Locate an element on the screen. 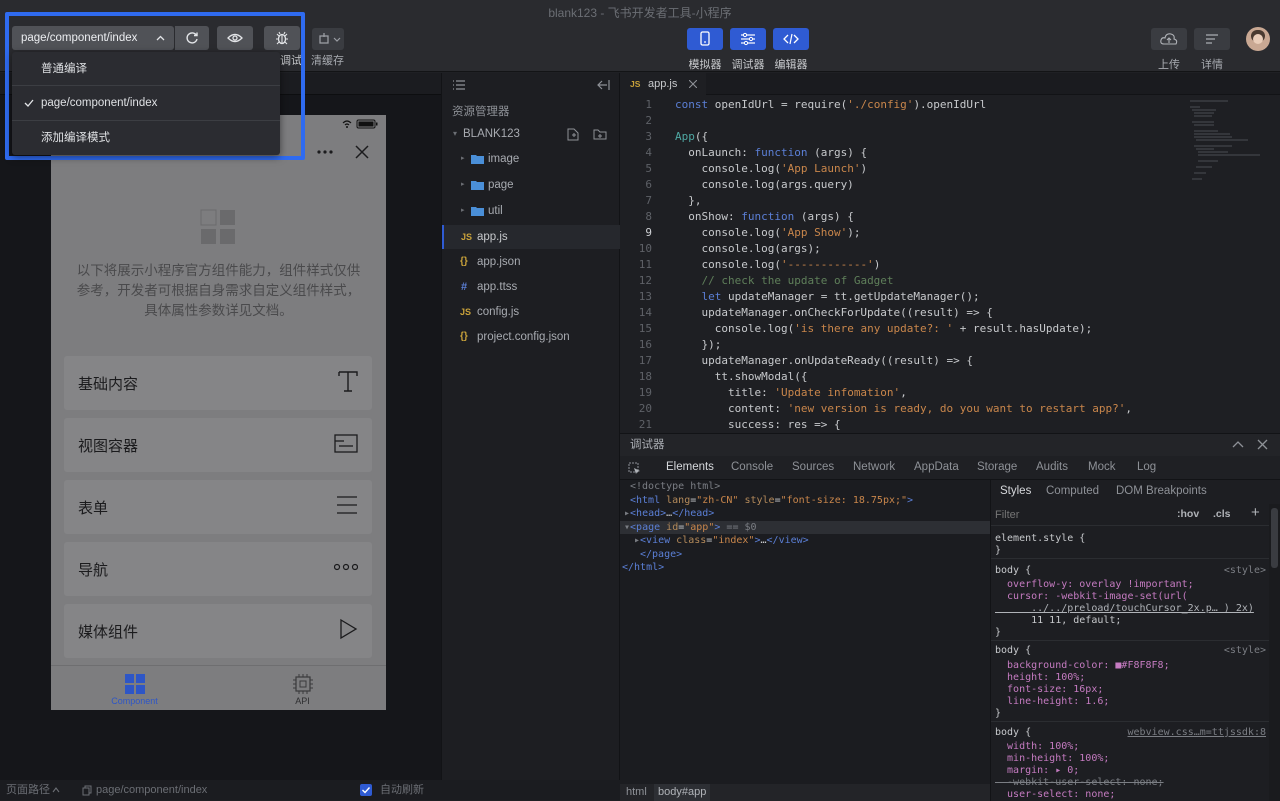  style-line: ../../preload/touchCursor_2x.p… ) 2x) is located at coordinates (1124, 608).